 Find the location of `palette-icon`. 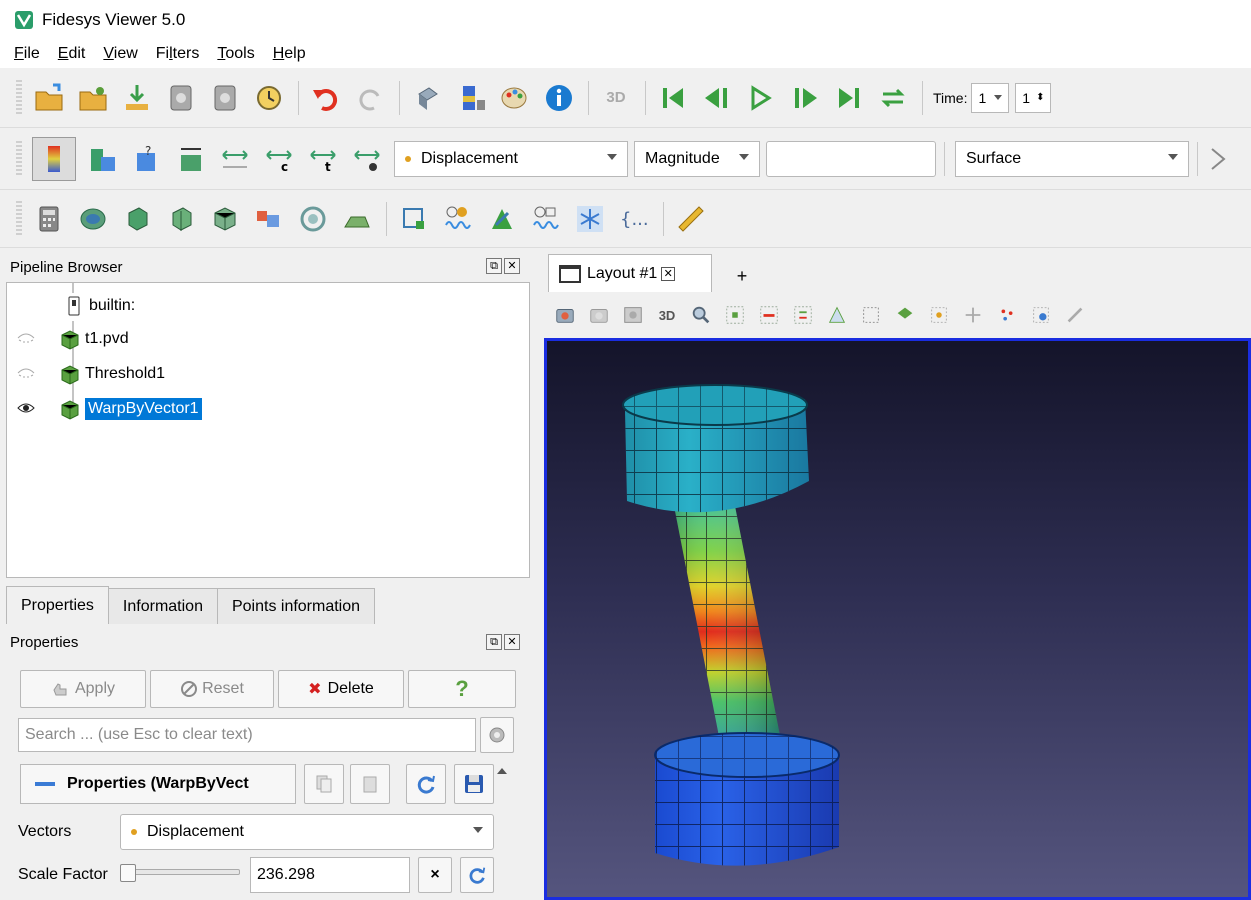

palette-icon is located at coordinates (515, 98).